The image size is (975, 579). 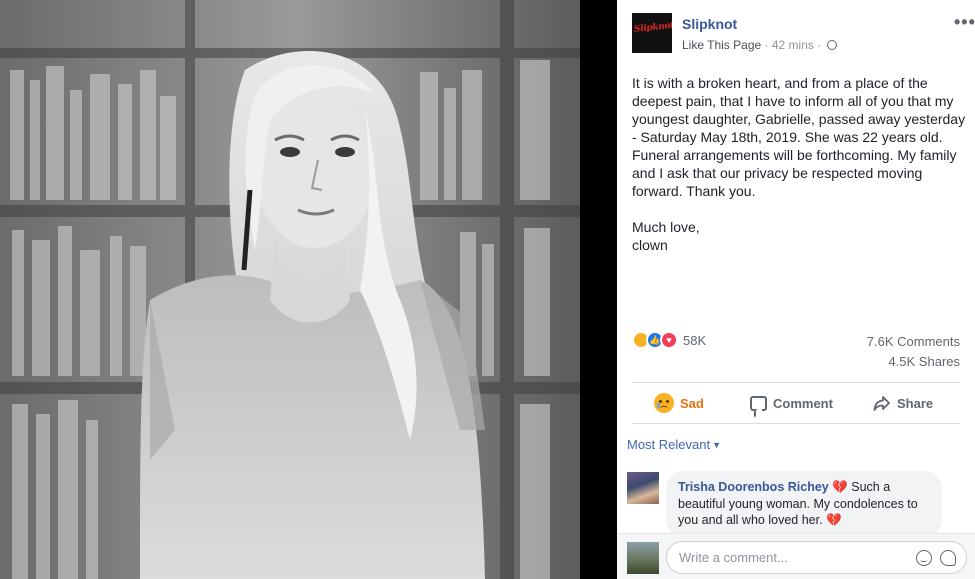 I want to click on action-bar: Sad Comment Share, so click(x=796, y=403).